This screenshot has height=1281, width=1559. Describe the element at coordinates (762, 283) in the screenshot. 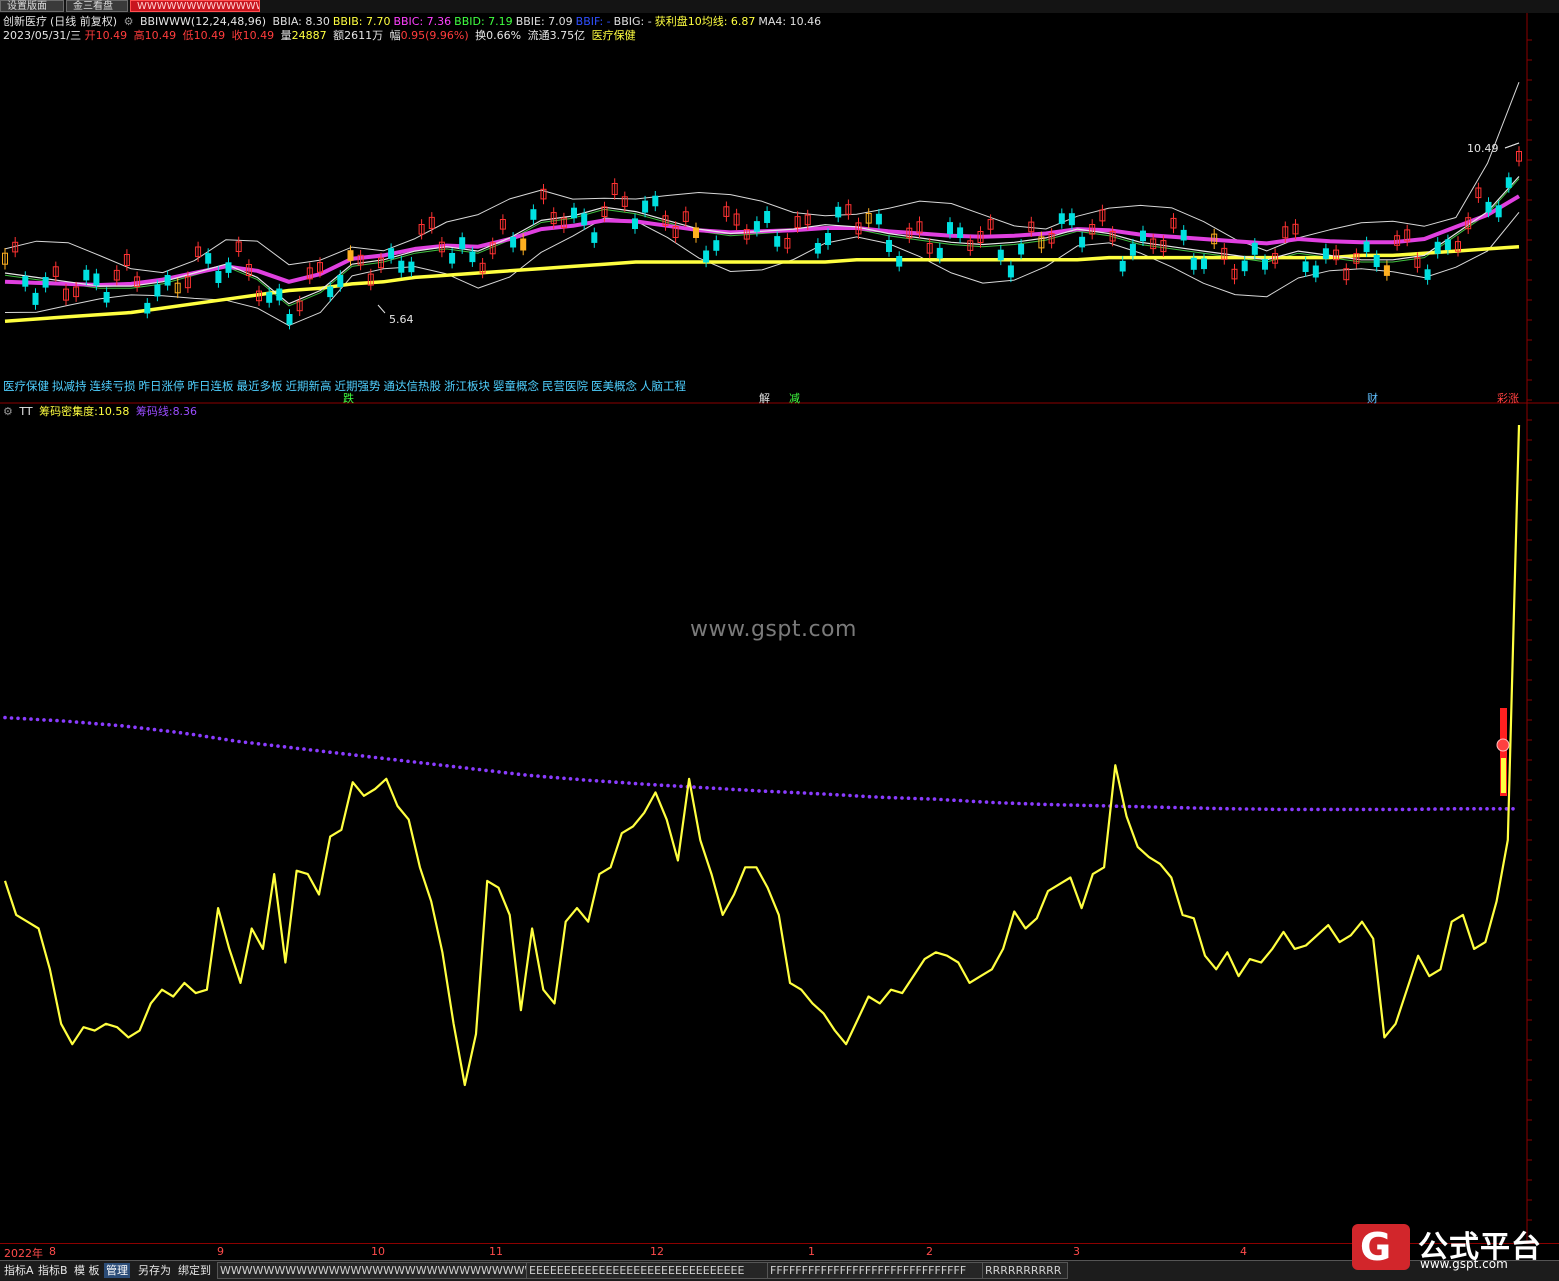

I see `bbi-yellow-line` at that location.